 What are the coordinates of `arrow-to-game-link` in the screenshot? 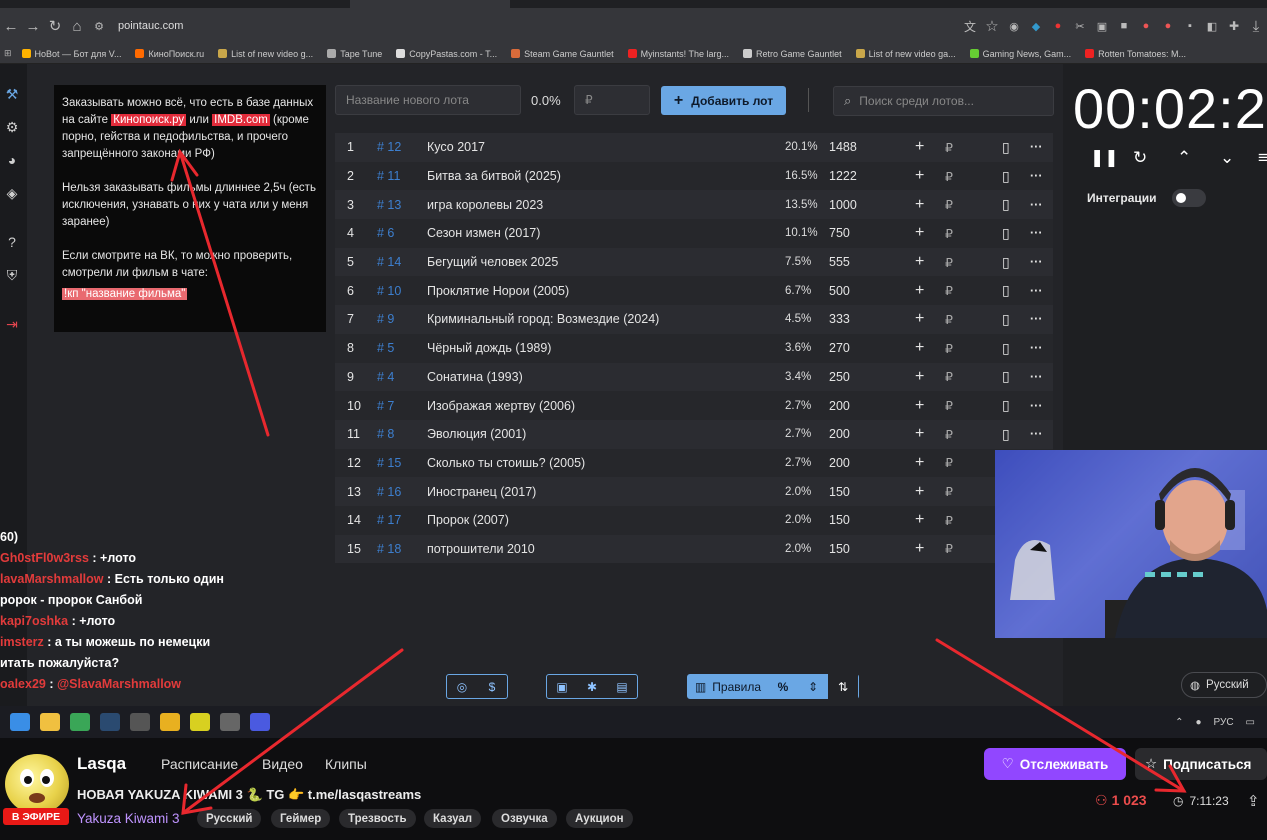 It's located at (292, 731).